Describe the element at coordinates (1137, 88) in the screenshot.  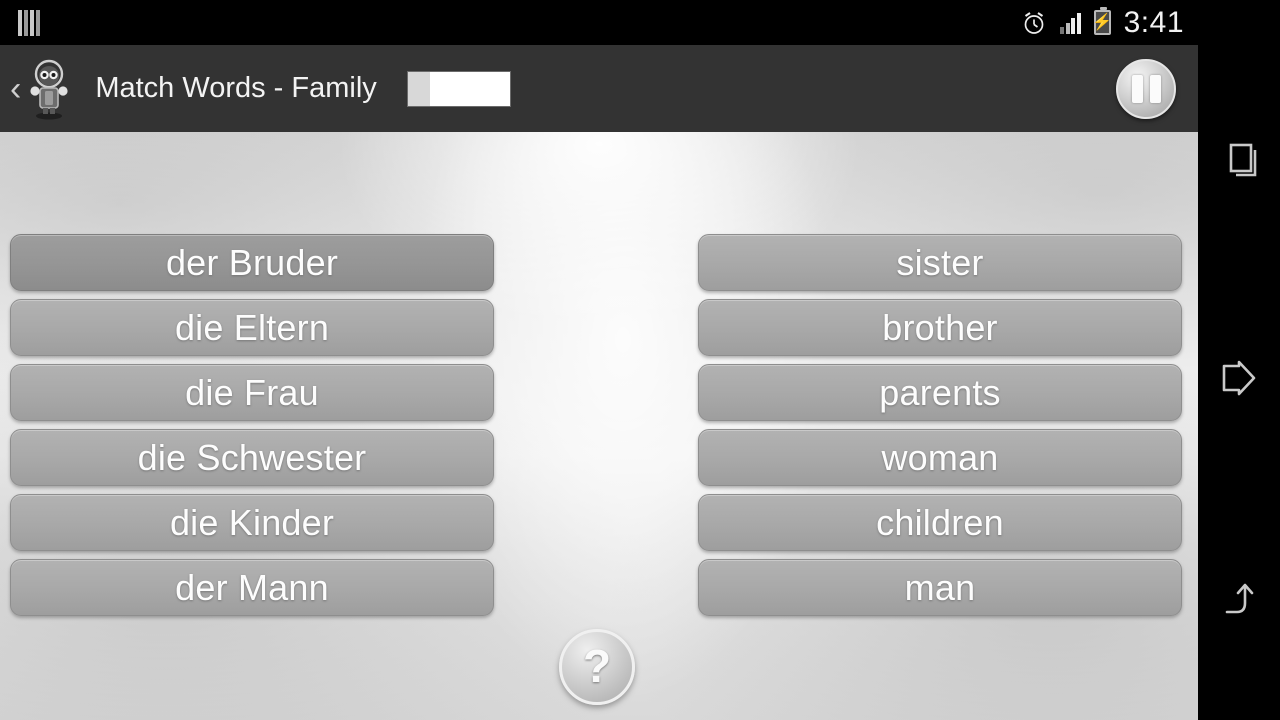
I see `pause-bar-left` at that location.